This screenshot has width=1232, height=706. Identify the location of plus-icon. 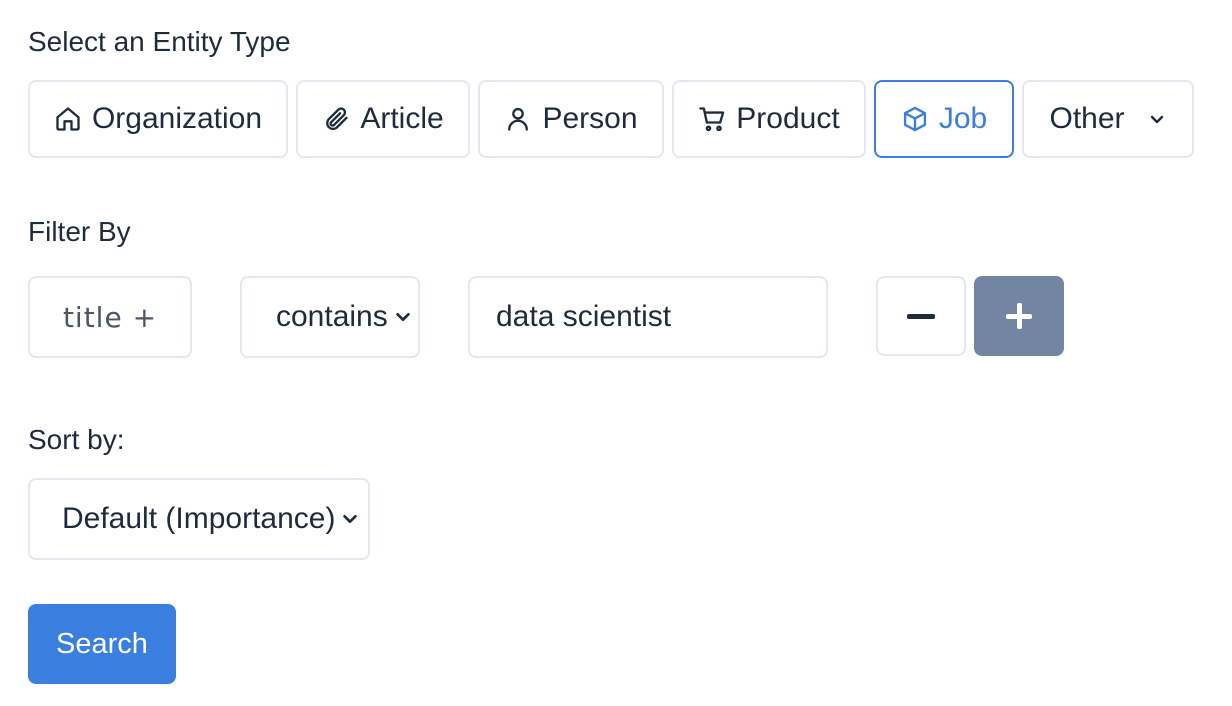
(1019, 316).